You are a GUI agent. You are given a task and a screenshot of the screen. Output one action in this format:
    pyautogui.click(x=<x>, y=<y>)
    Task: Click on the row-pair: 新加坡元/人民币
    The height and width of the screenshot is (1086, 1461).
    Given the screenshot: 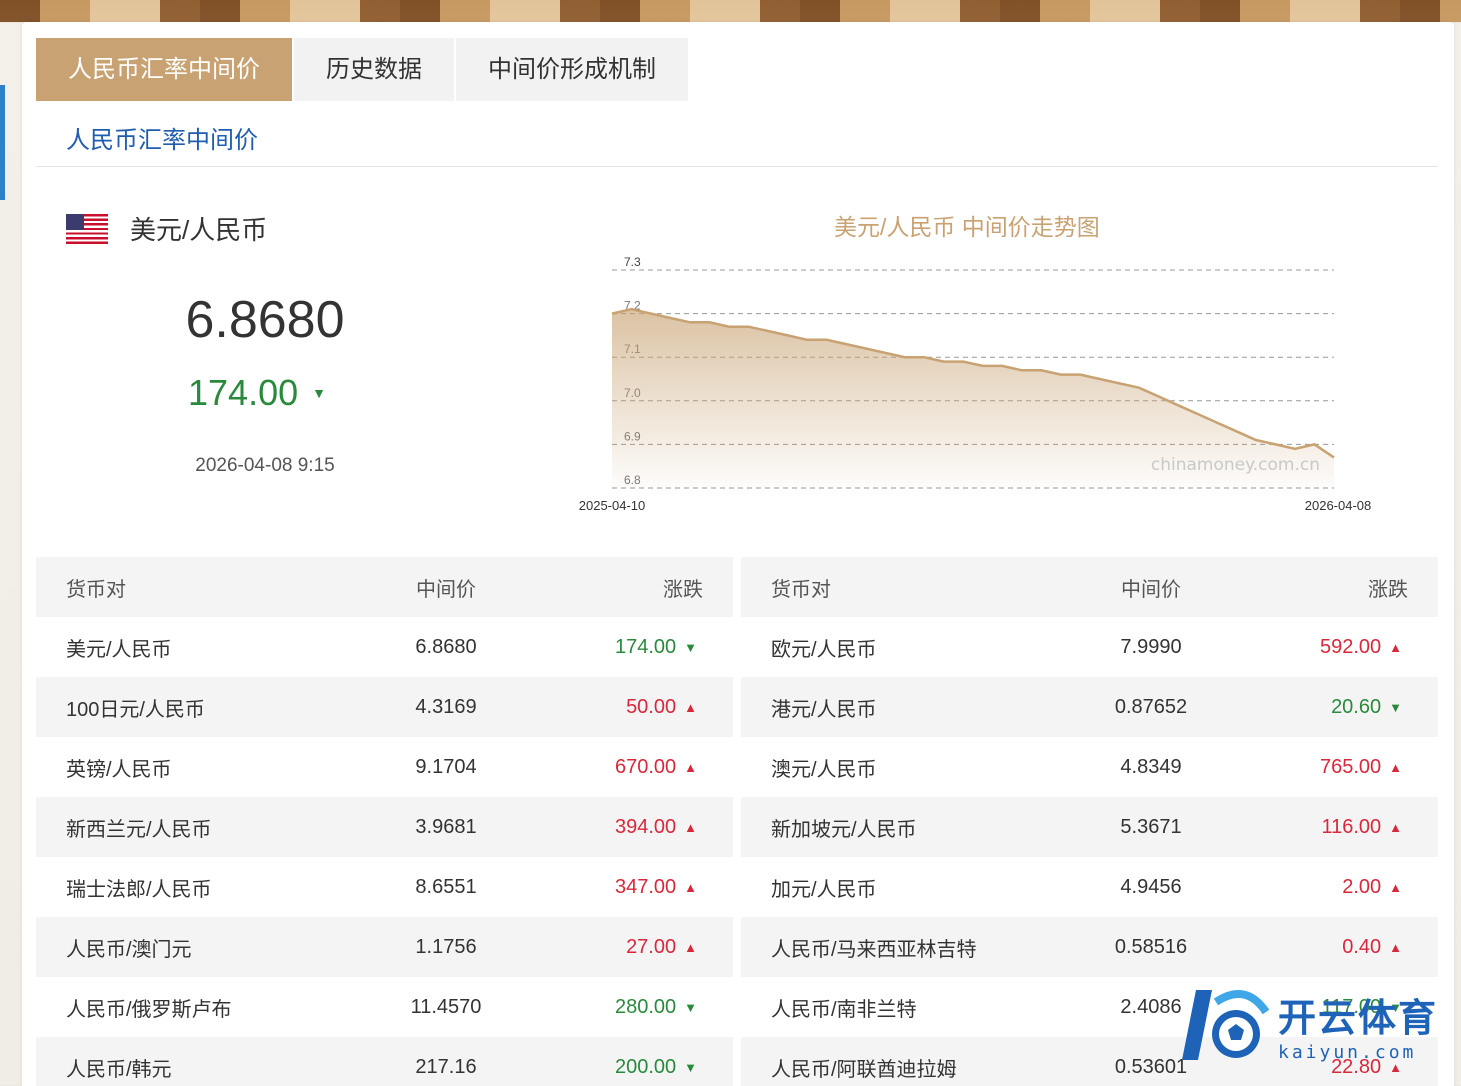 What is the action you would take?
    pyautogui.click(x=844, y=829)
    